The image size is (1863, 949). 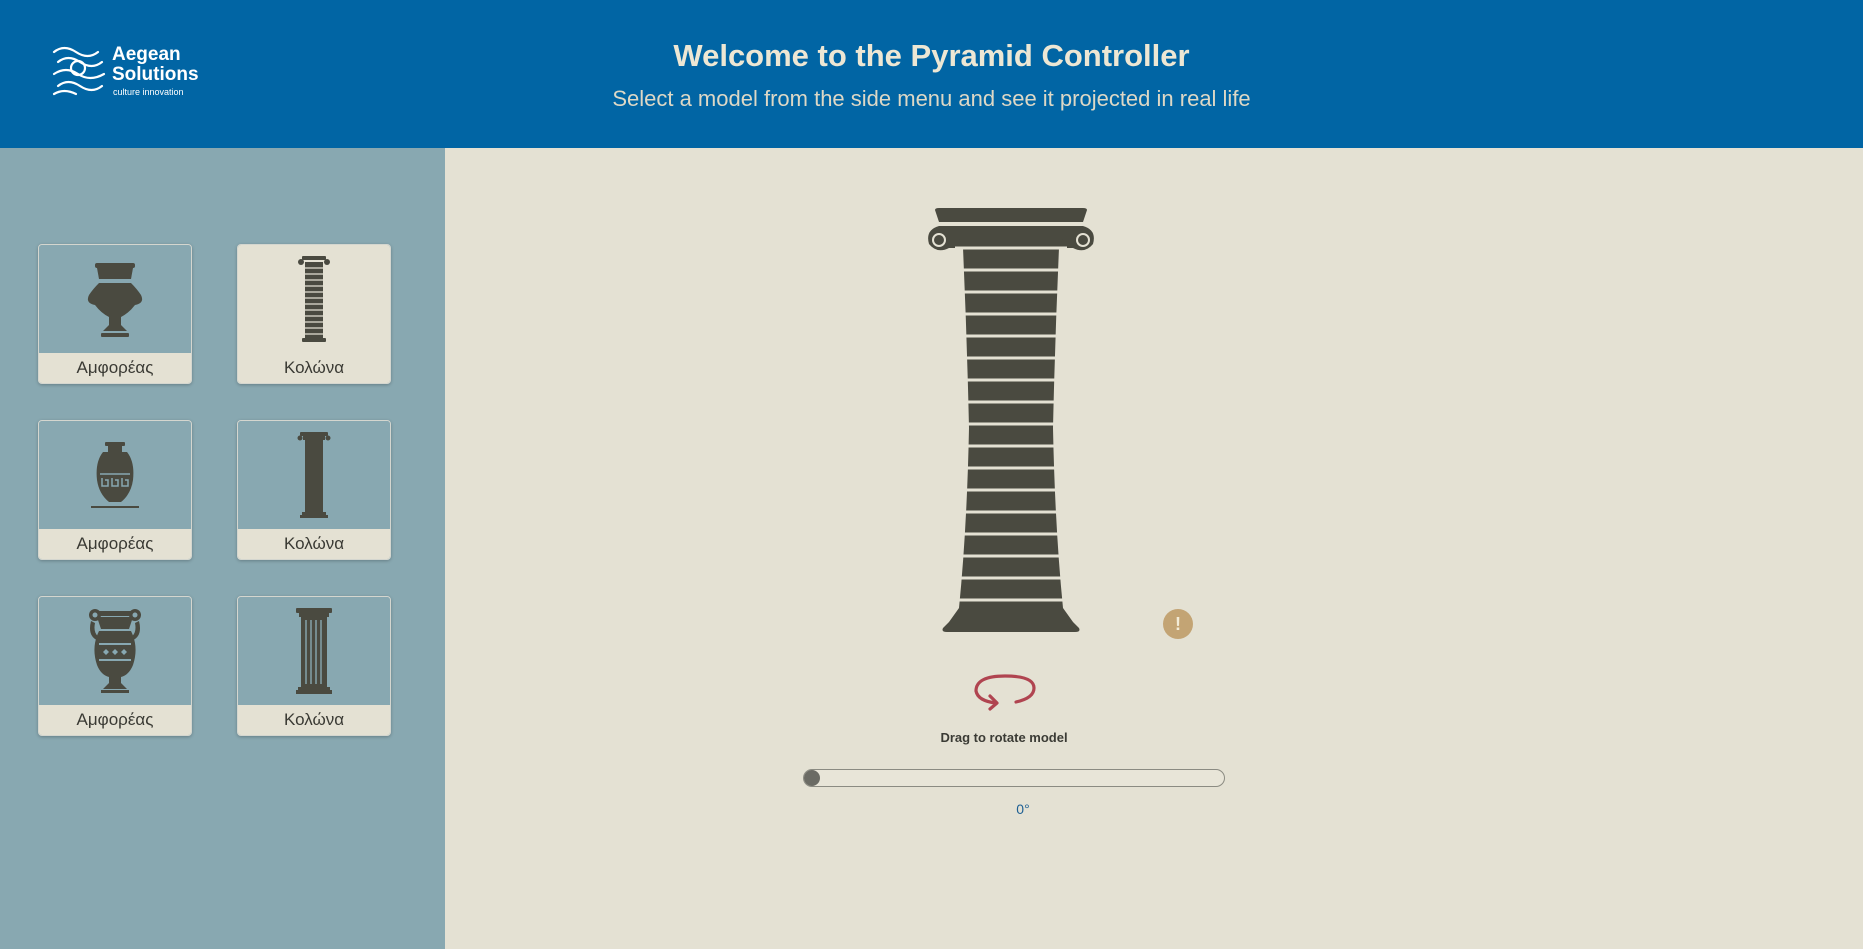 I want to click on rotation-slider, so click(x=1014, y=778).